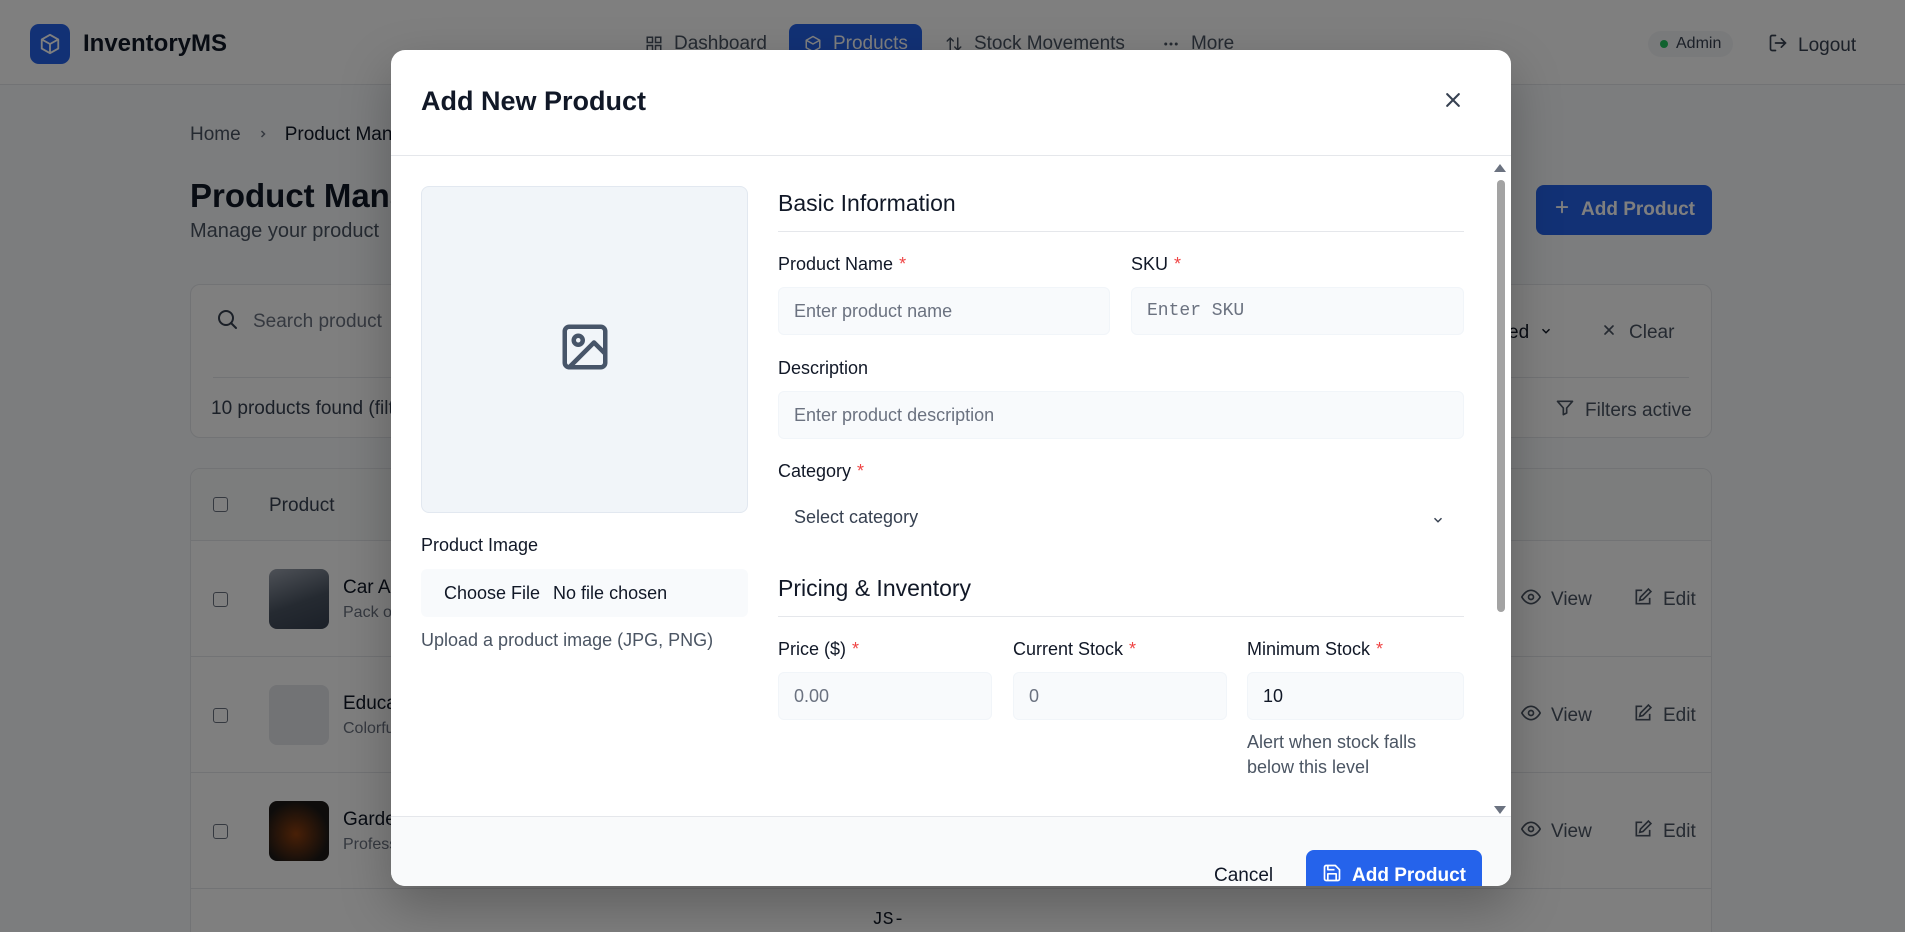 The height and width of the screenshot is (932, 1905). Describe the element at coordinates (815, 471) in the screenshot. I see `label-text: Category` at that location.